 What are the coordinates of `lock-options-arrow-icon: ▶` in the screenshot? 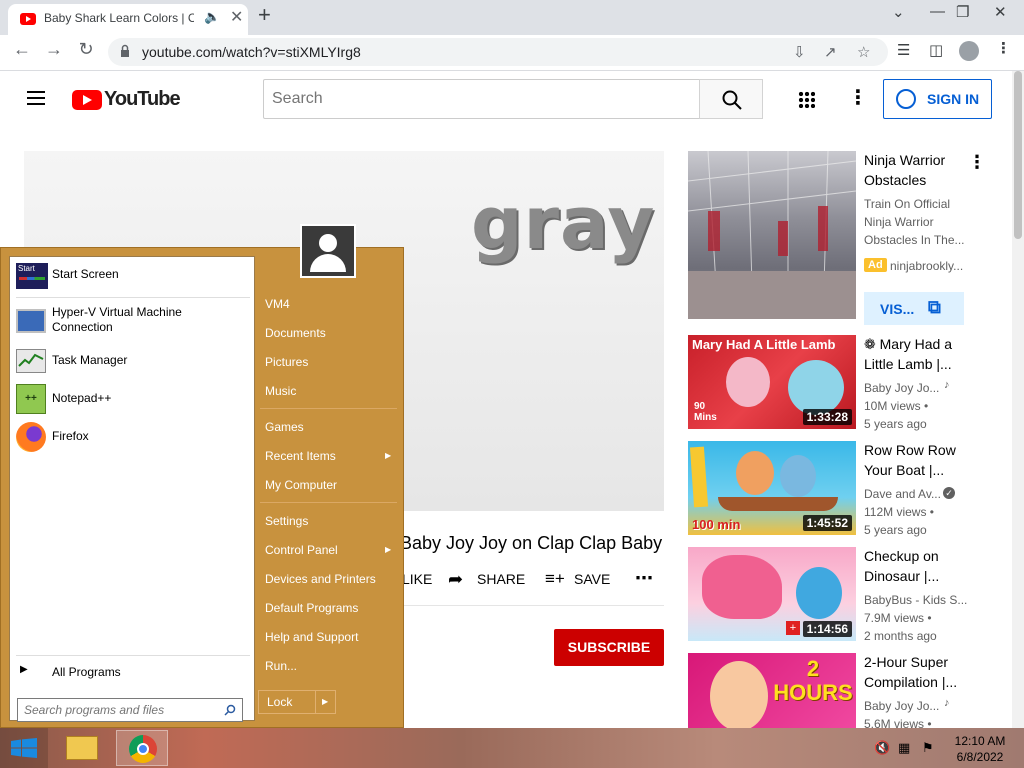 It's located at (325, 701).